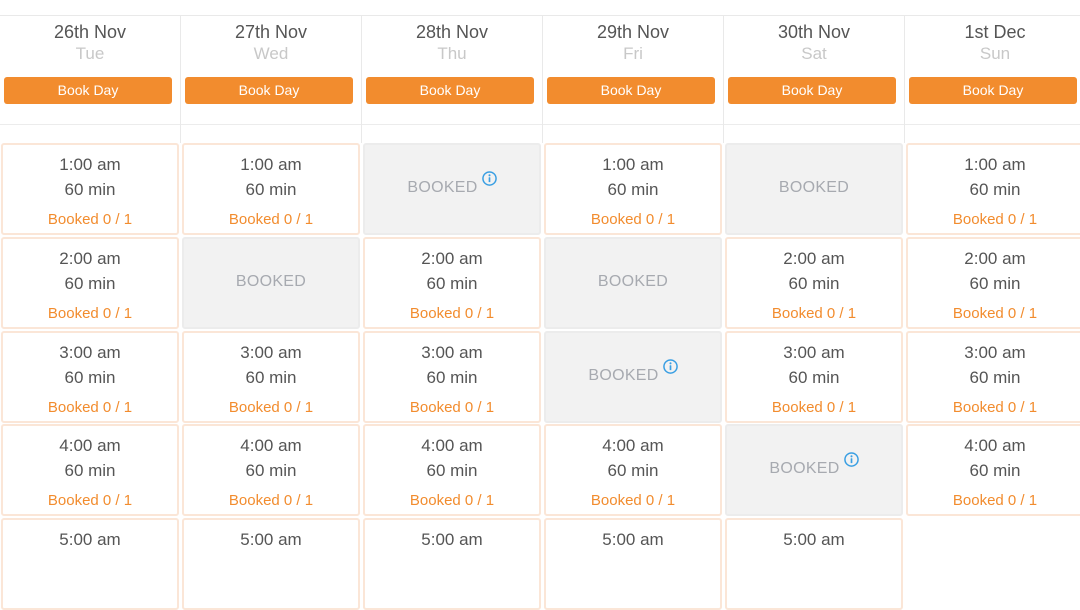  I want to click on day-date: 30th Nov, so click(814, 32).